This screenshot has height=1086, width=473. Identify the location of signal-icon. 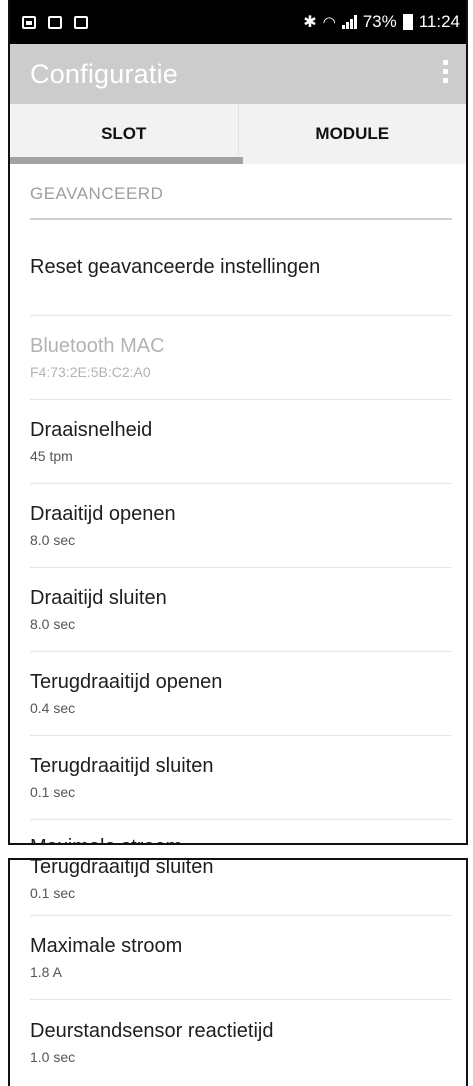
(349, 22).